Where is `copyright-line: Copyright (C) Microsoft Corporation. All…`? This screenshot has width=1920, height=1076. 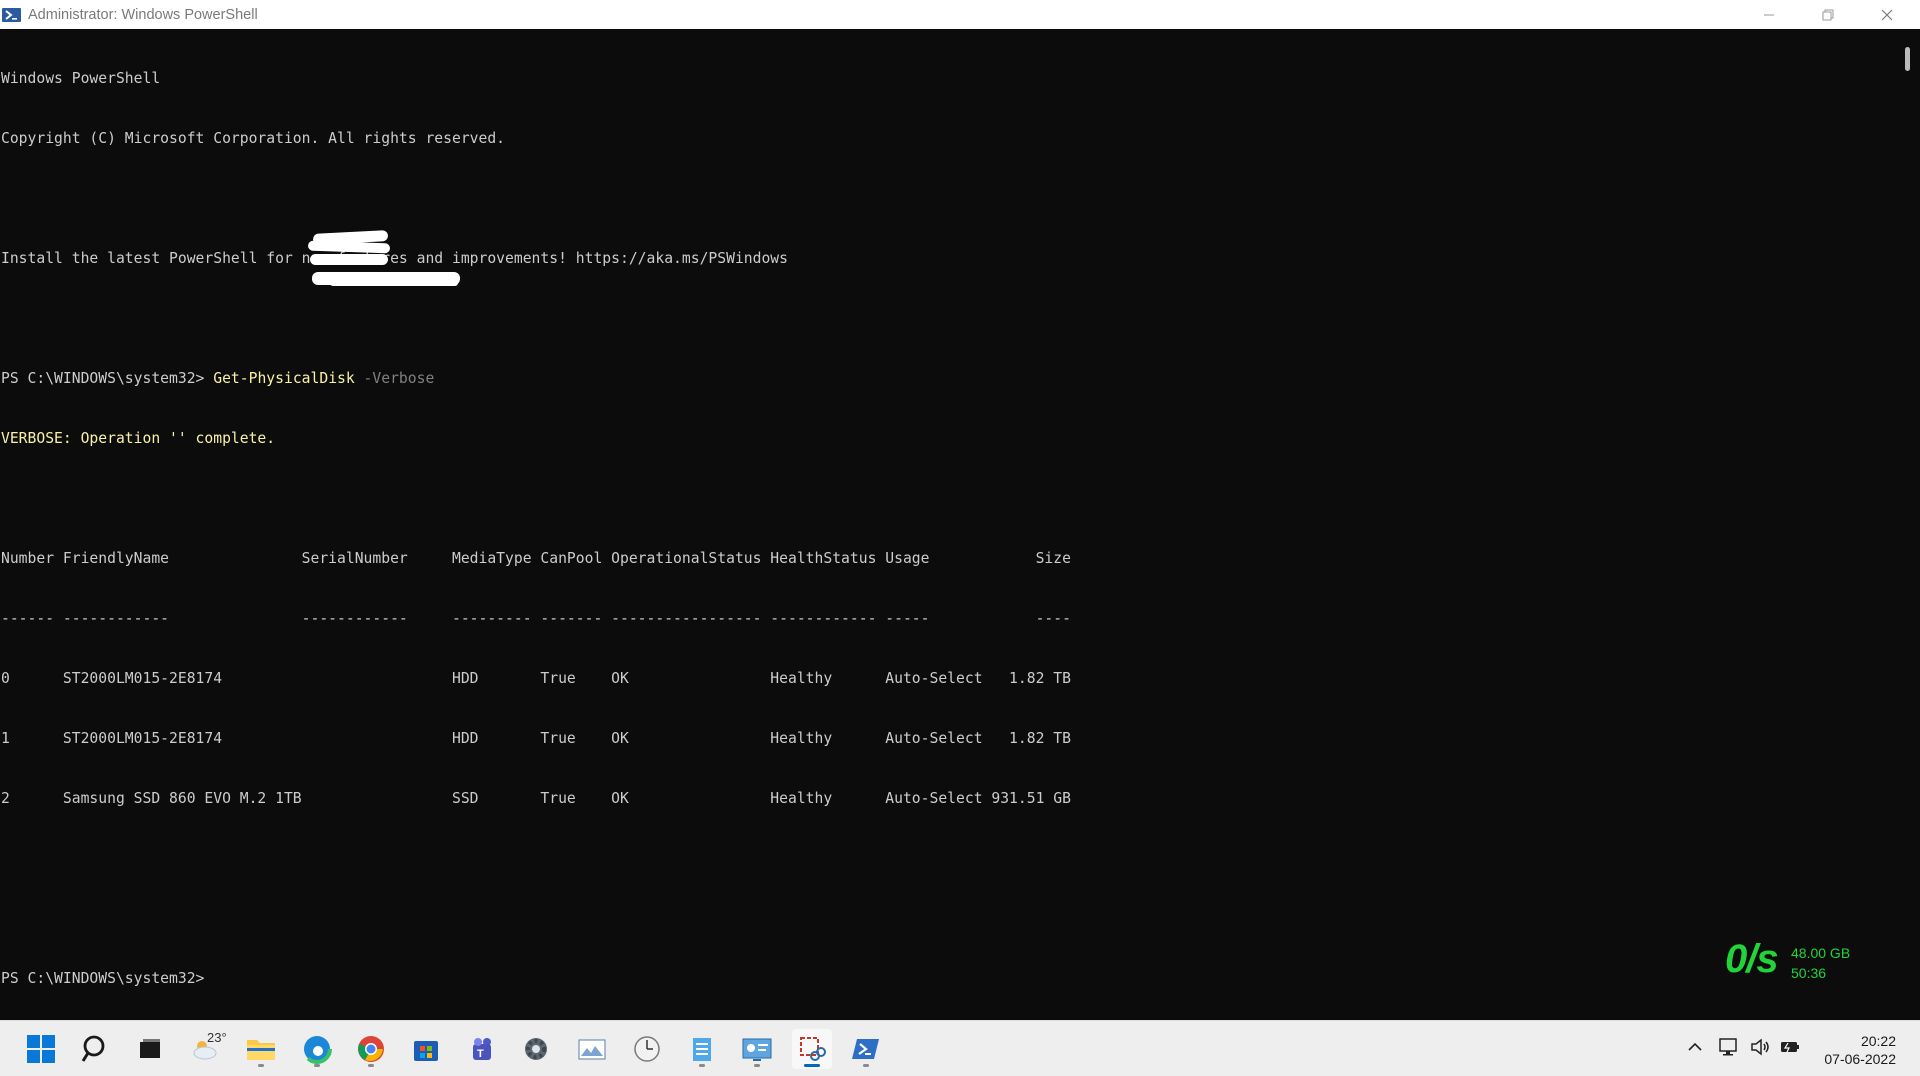
copyright-line: Copyright (C) Microsoft Corporation. All… is located at coordinates (253, 138).